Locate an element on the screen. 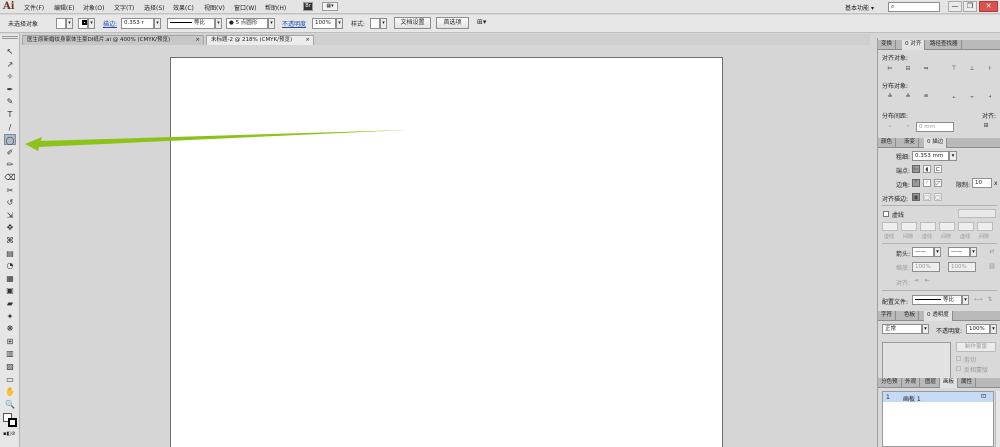 The width and height of the screenshot is (1000, 447). eraser-tool-icon: ⌫ is located at coordinates (10, 177).